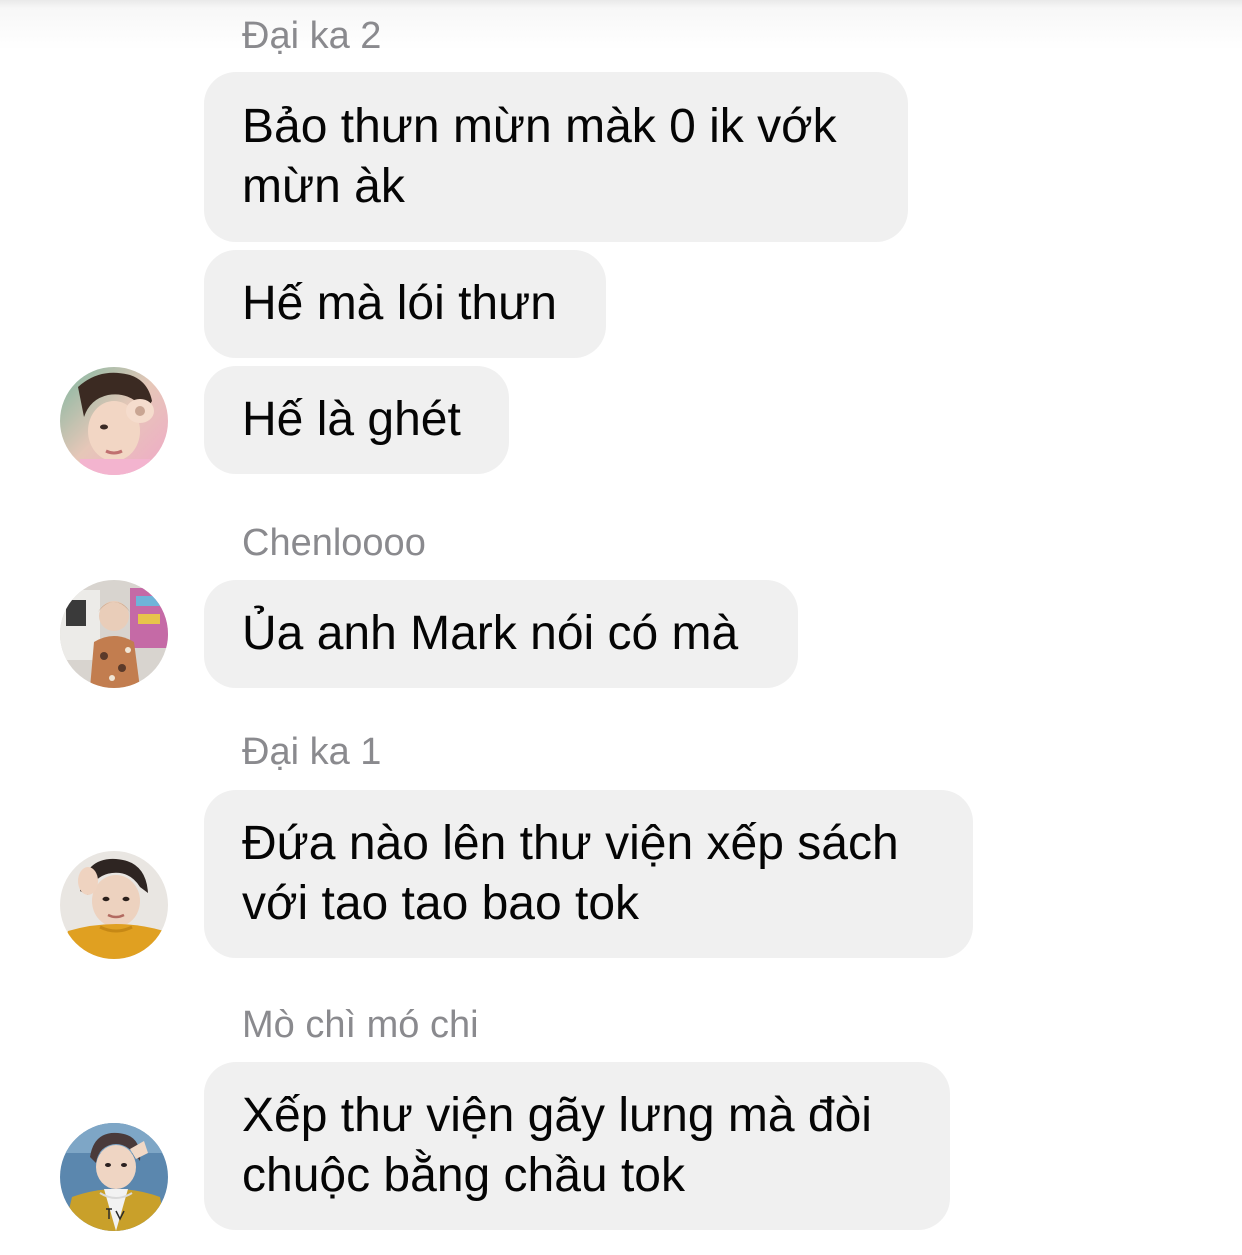 This screenshot has height=1255, width=1242. Describe the element at coordinates (312, 36) in the screenshot. I see `sender-name: Đại ka 2` at that location.